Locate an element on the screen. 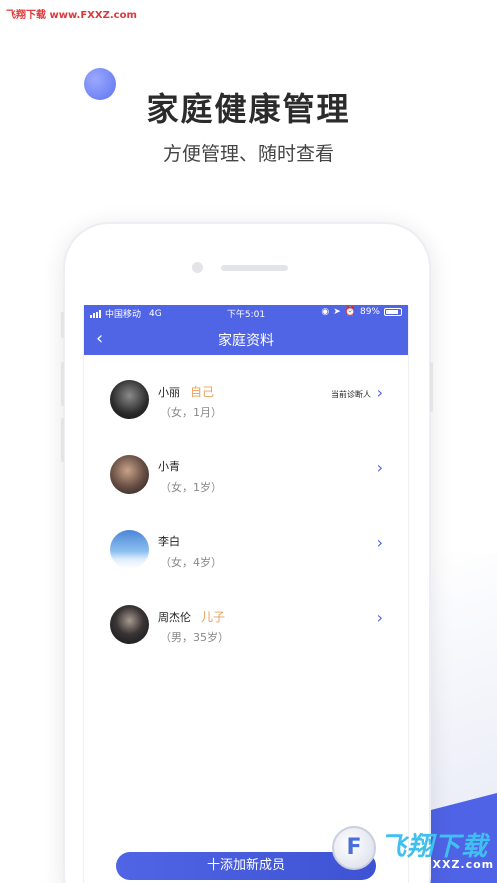 The image size is (497, 883). member-relation: 儿子 is located at coordinates (213, 617).